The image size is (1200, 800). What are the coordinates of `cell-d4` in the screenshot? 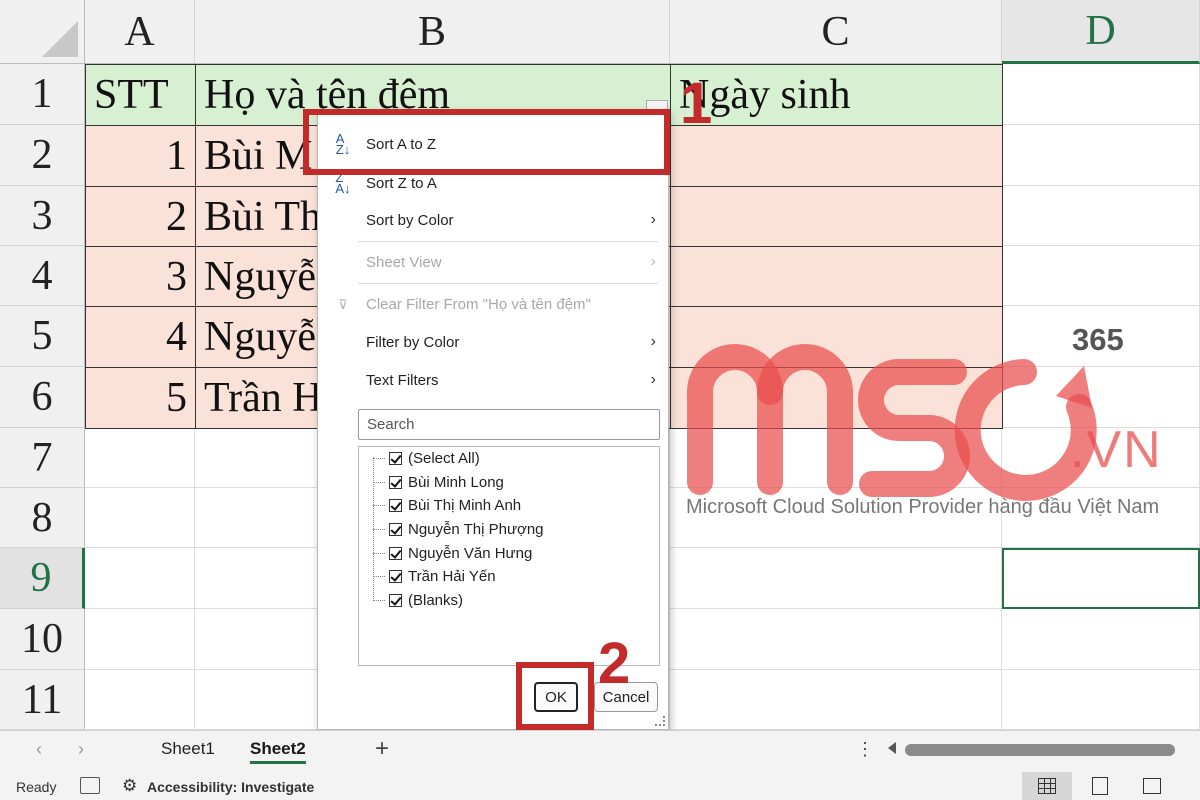 It's located at (1101, 276).